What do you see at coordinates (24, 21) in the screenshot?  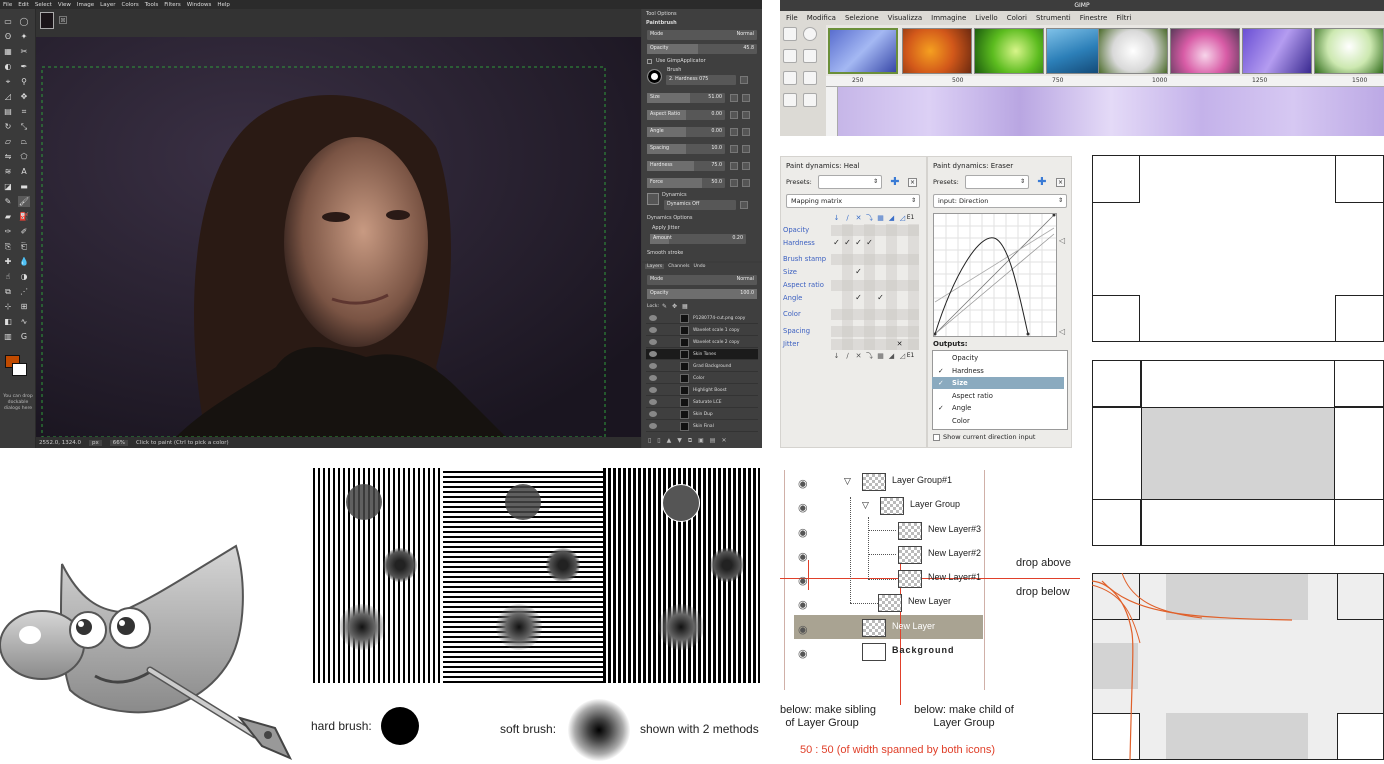 I see `ellipse-select-icon: ◯` at bounding box center [24, 21].